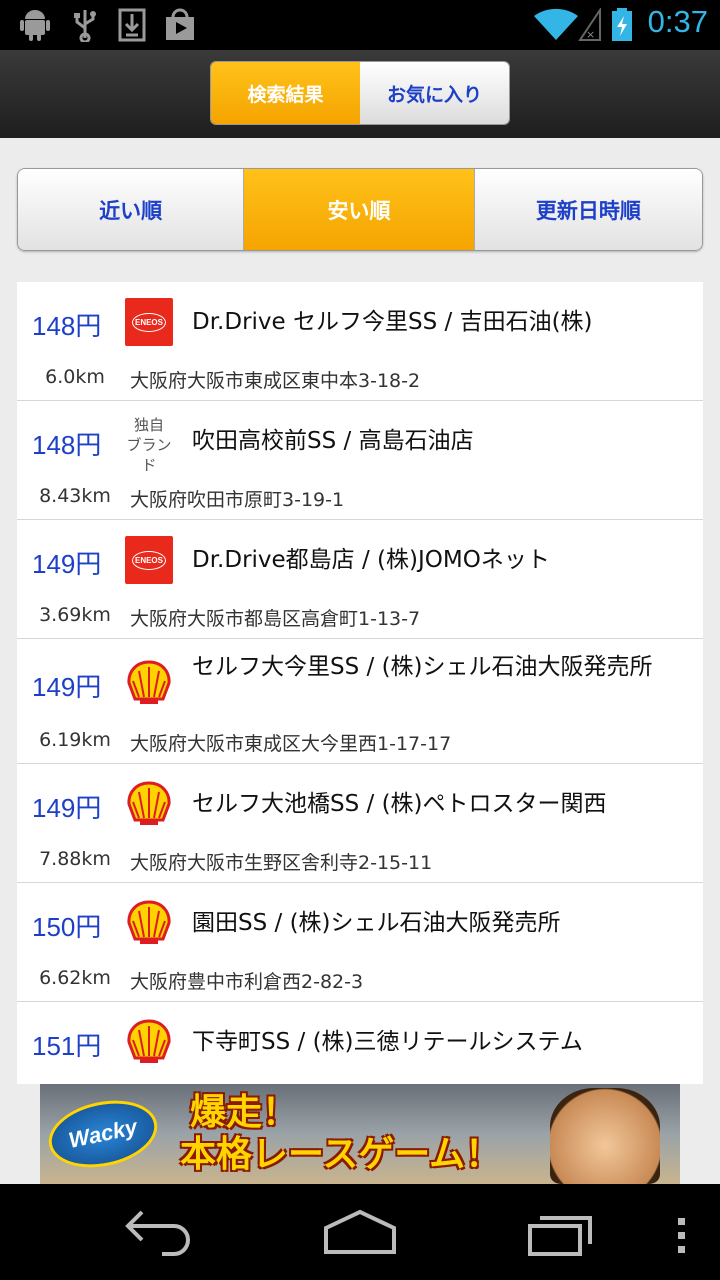 The width and height of the screenshot is (720, 1280). I want to click on price: 150円, so click(67, 927).